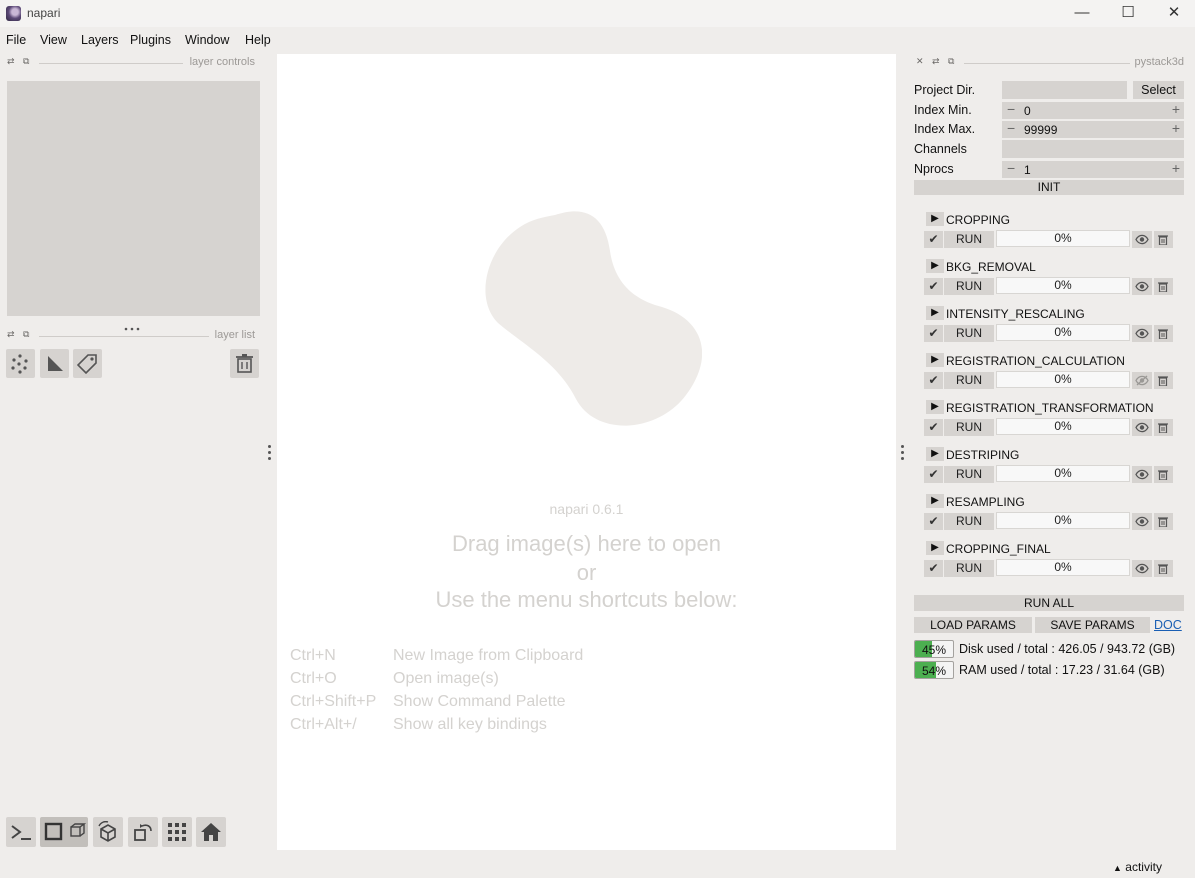 The image size is (1195, 878). Describe the element at coordinates (1049, 187) in the screenshot. I see `init-button: INIT` at that location.